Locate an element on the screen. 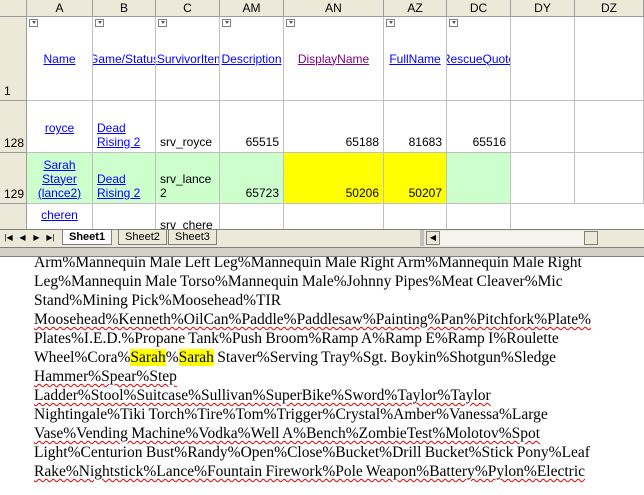  cell-an: 50206 is located at coordinates (334, 178).